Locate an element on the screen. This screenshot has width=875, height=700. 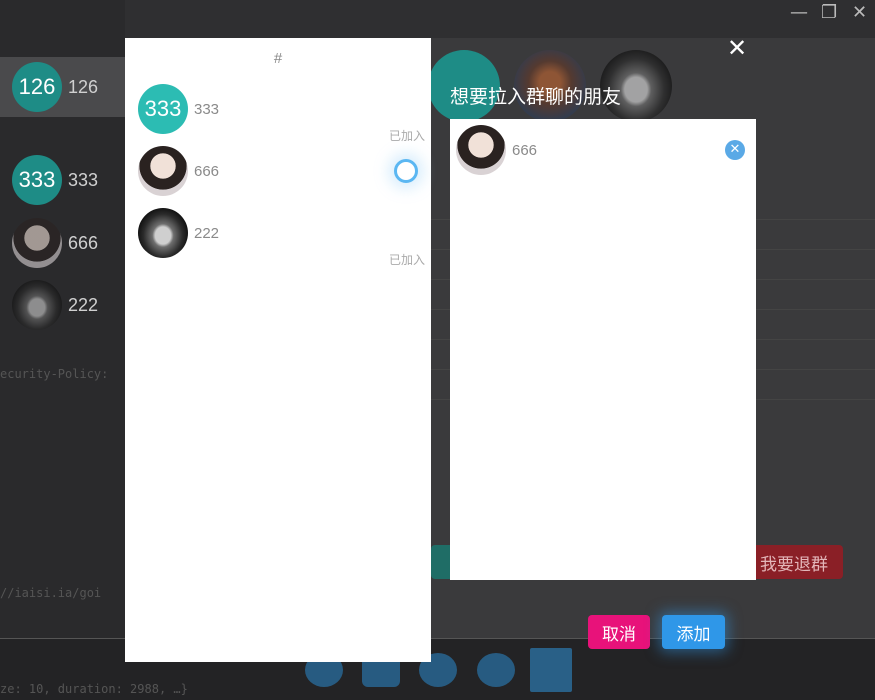
contact-name: 222 is located at coordinates (83, 304).